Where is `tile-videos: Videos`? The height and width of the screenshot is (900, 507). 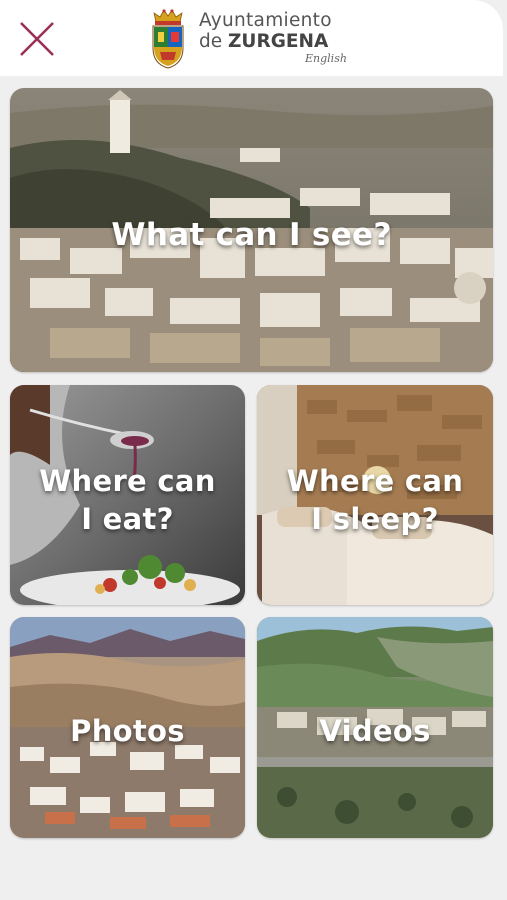
tile-videos: Videos is located at coordinates (375, 727).